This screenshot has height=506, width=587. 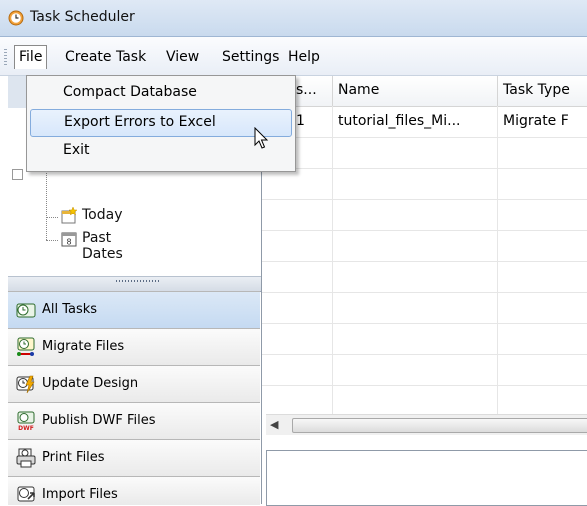 I want to click on mouse-cursor-icon, so click(x=261, y=138).